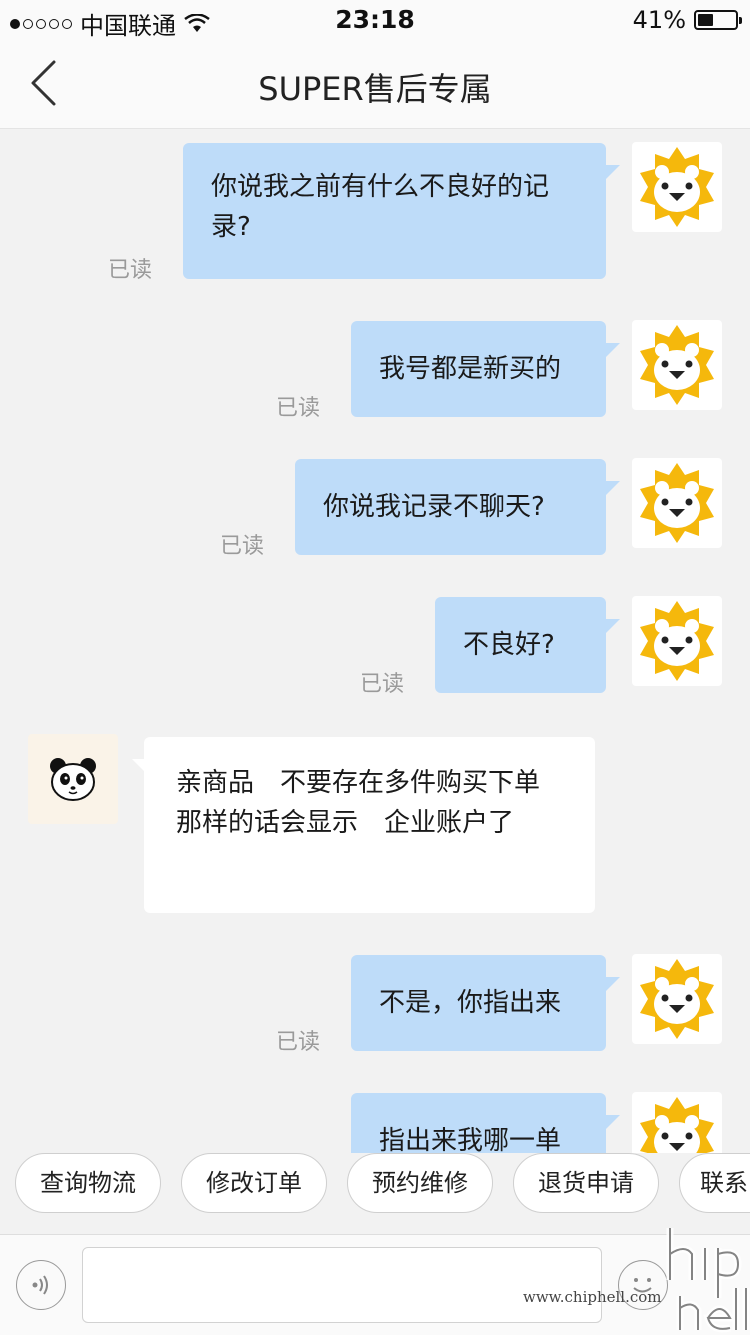 Image resolution: width=750 pixels, height=1335 pixels. I want to click on message-text: 不是，你指出来, so click(470, 1003).